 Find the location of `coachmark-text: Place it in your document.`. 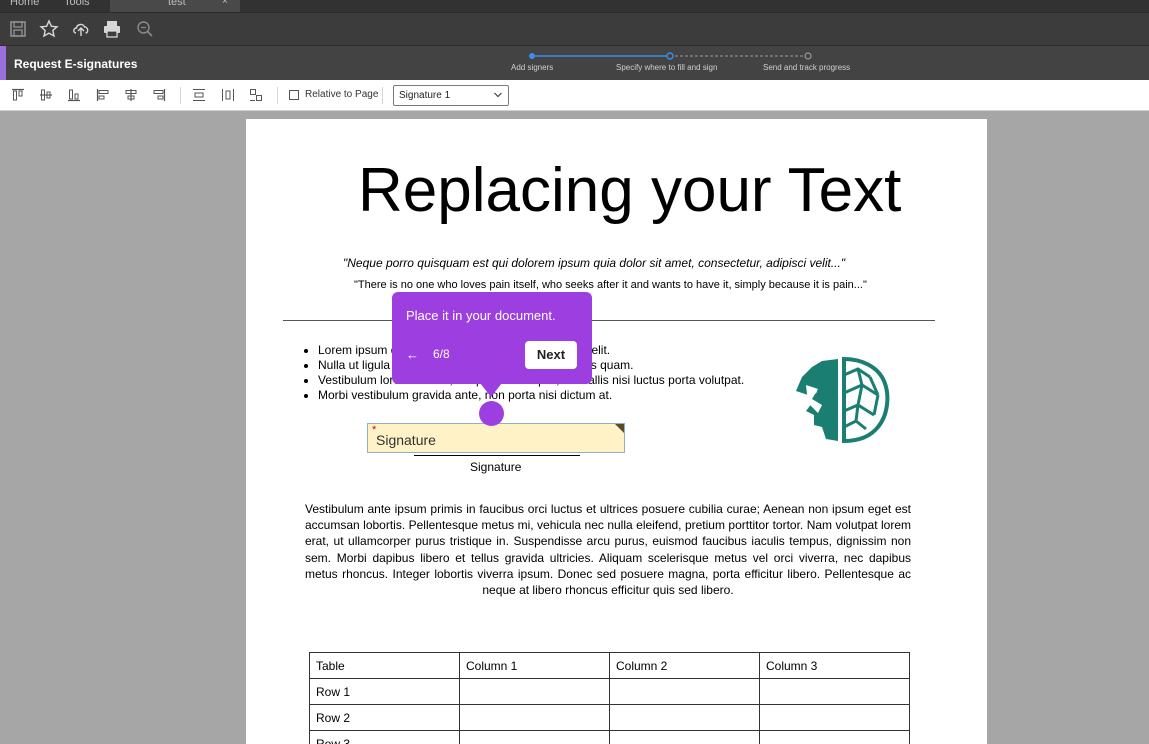

coachmark-text: Place it in your document. is located at coordinates (481, 315).